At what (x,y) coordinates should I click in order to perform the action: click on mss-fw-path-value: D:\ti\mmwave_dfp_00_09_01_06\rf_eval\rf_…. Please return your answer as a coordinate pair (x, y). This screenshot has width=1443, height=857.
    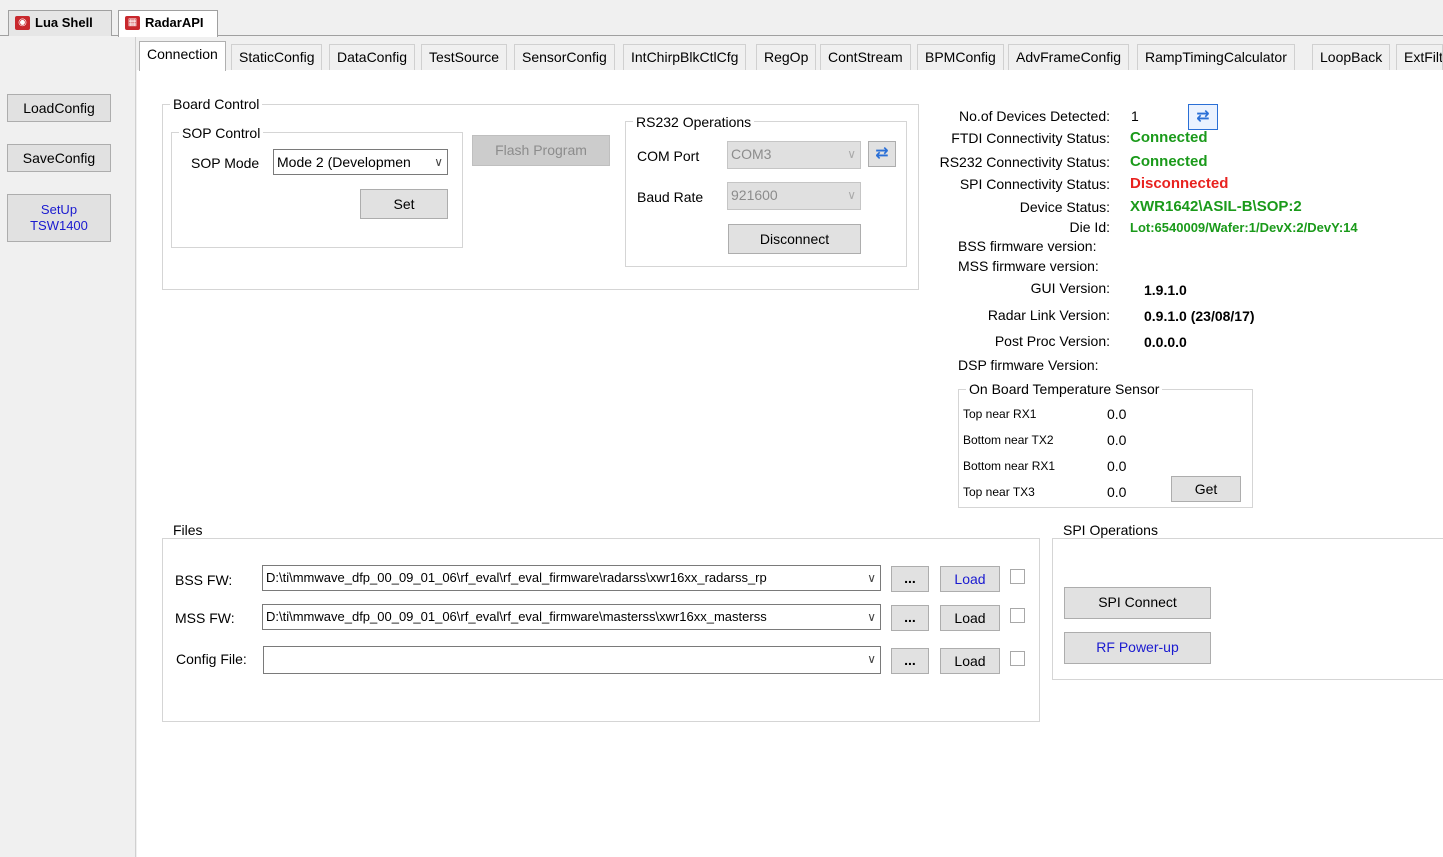
    Looking at the image, I should click on (516, 616).